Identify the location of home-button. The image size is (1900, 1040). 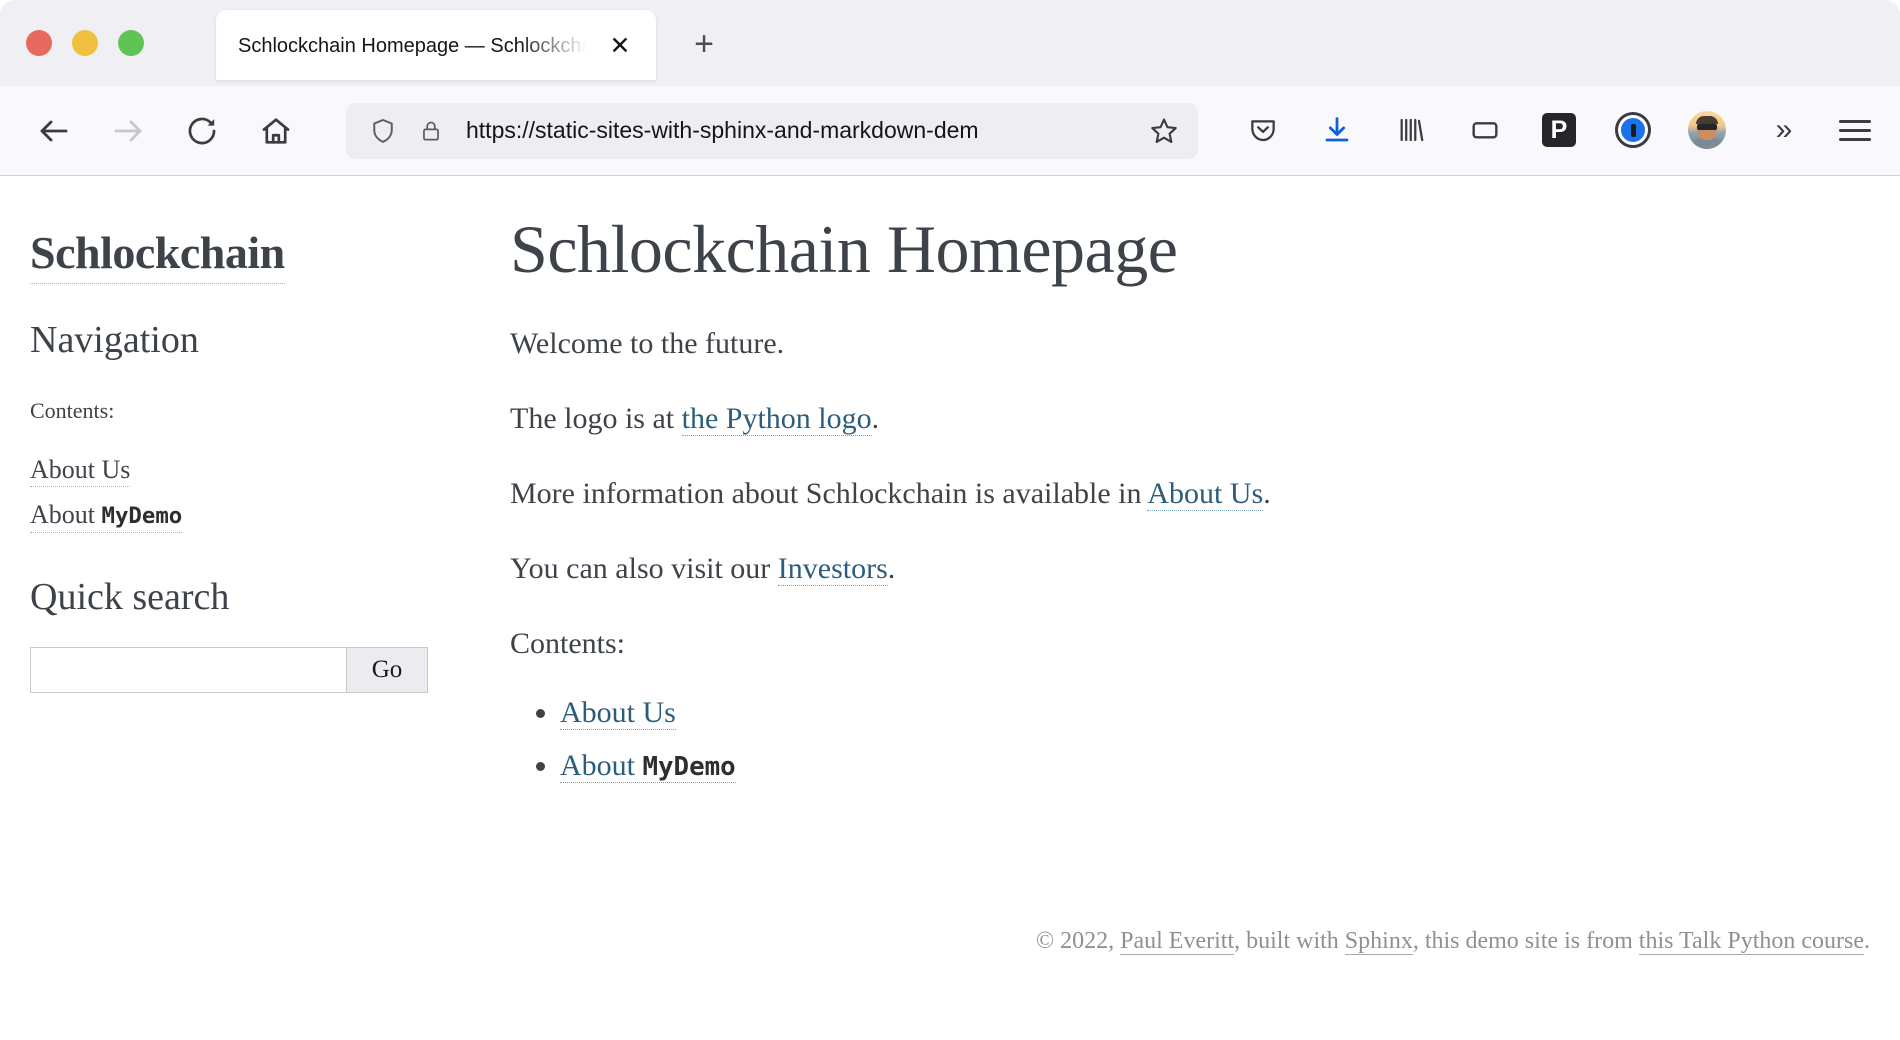
(276, 131).